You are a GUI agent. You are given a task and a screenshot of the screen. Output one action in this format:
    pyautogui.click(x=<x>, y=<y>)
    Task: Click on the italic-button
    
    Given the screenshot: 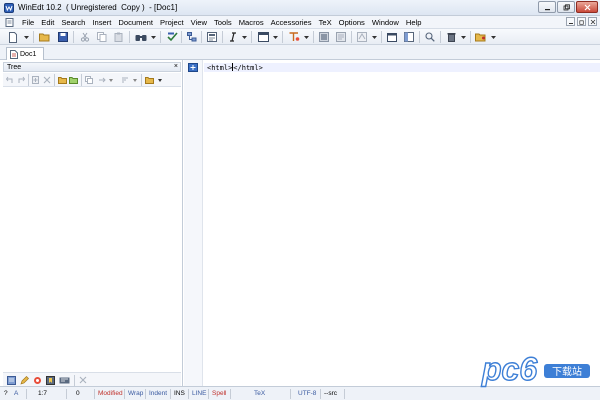 What is the action you would take?
    pyautogui.click(x=233, y=37)
    